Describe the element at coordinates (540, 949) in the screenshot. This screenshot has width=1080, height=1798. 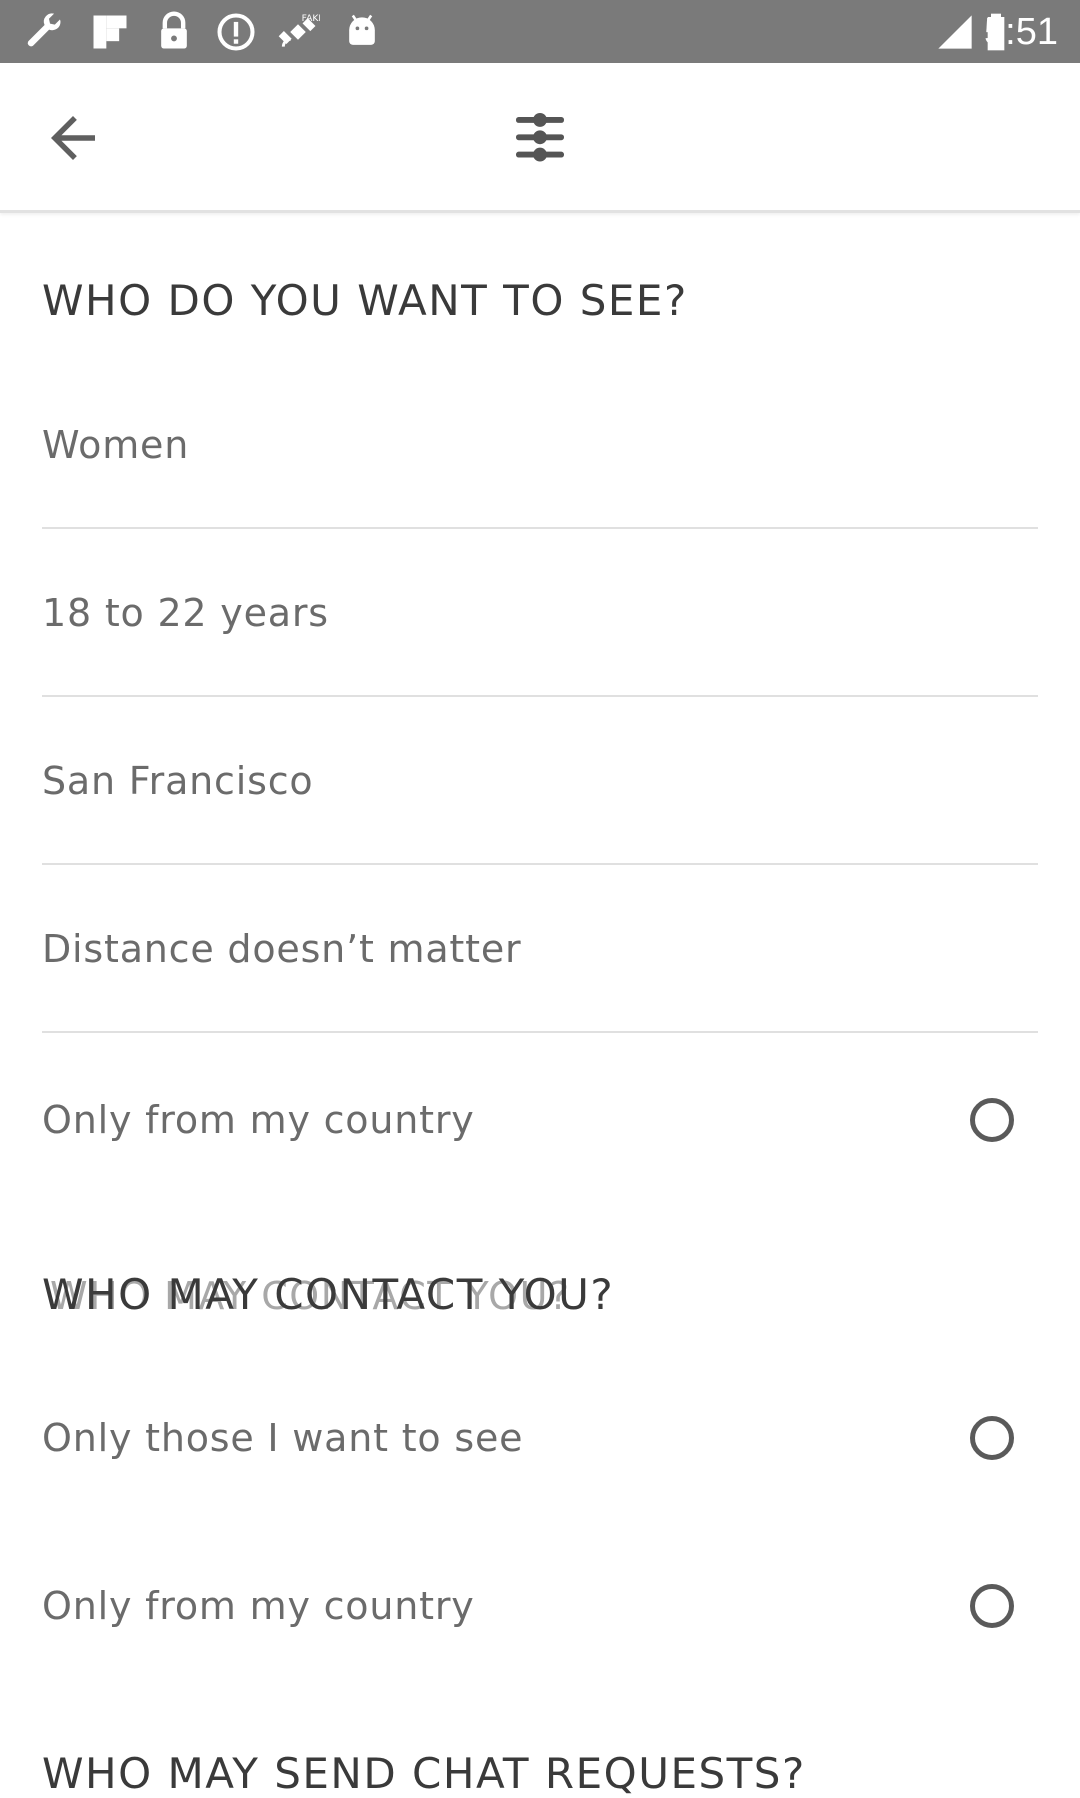
I see `row-distance: Distance doesn’t matter` at that location.